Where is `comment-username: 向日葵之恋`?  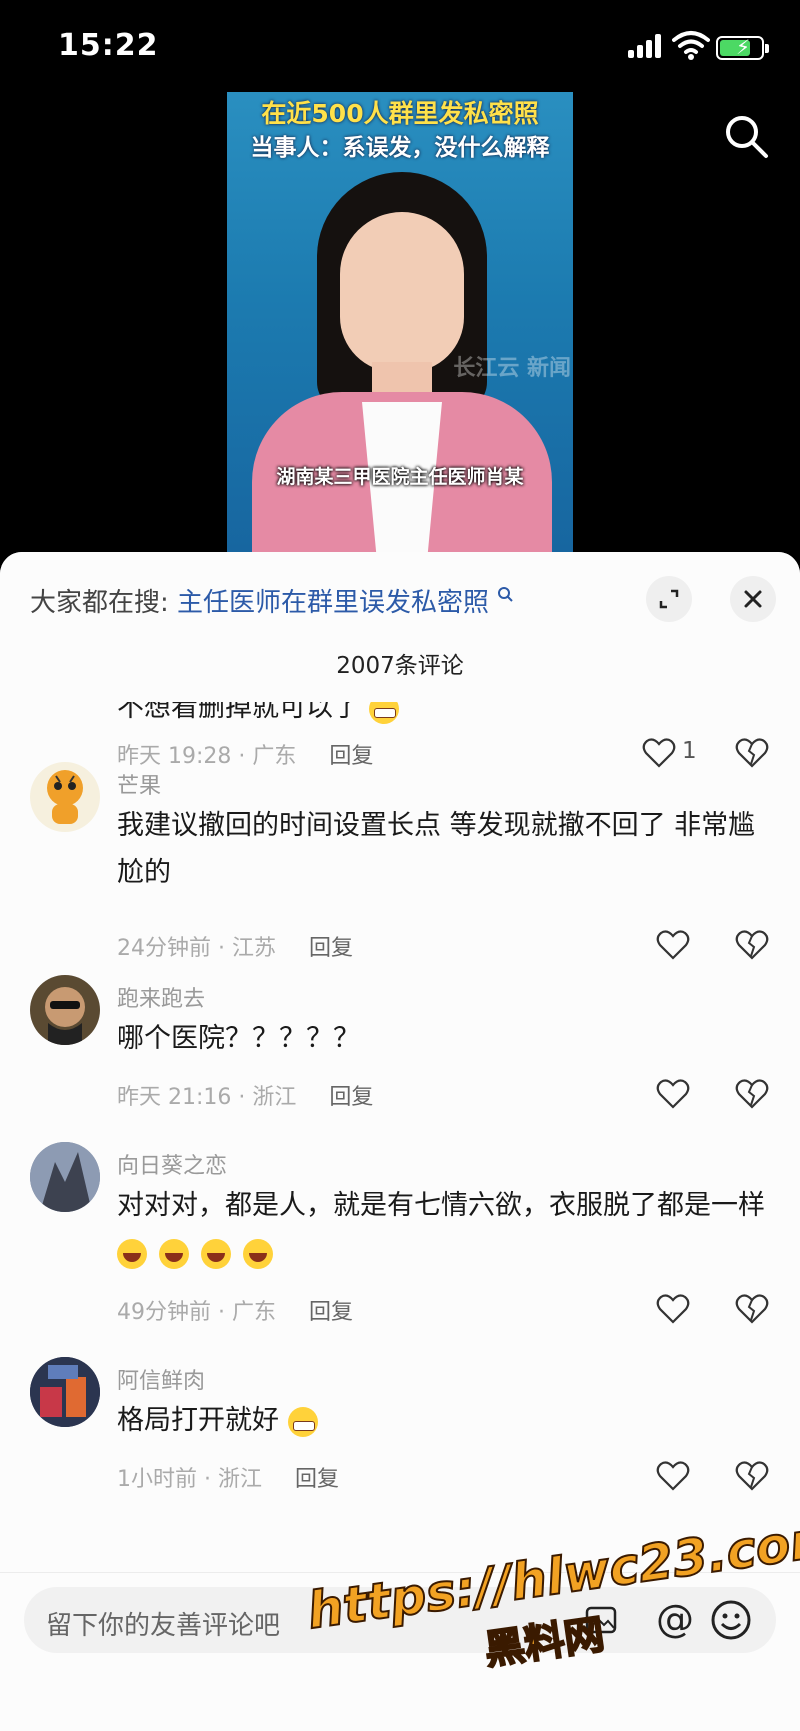 comment-username: 向日葵之恋 is located at coordinates (172, 1164).